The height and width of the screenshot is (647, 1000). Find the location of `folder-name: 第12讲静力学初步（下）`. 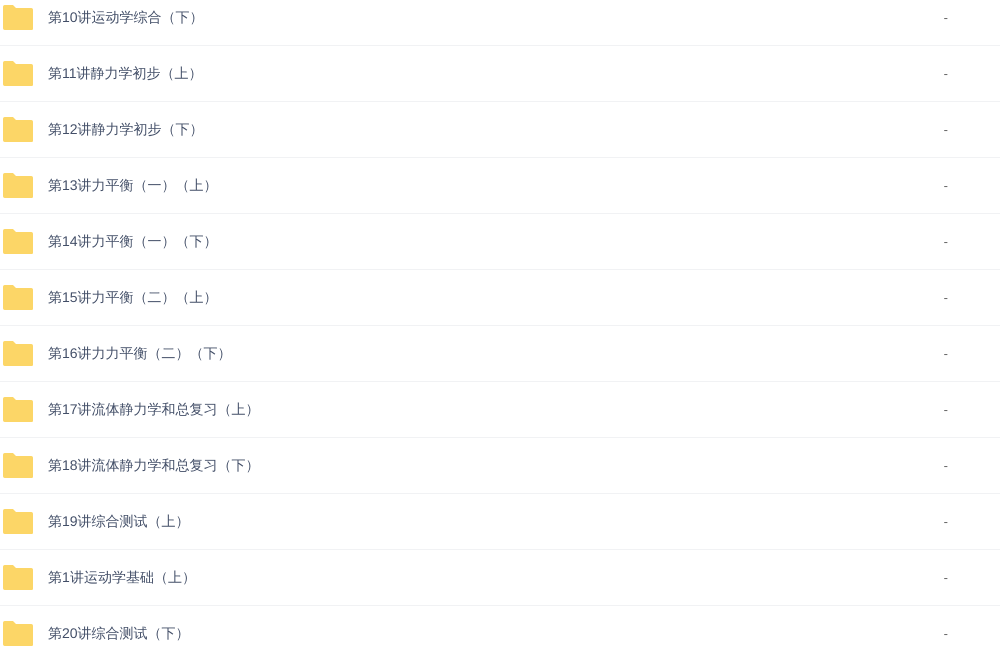

folder-name: 第12讲静力学初步（下） is located at coordinates (126, 129).